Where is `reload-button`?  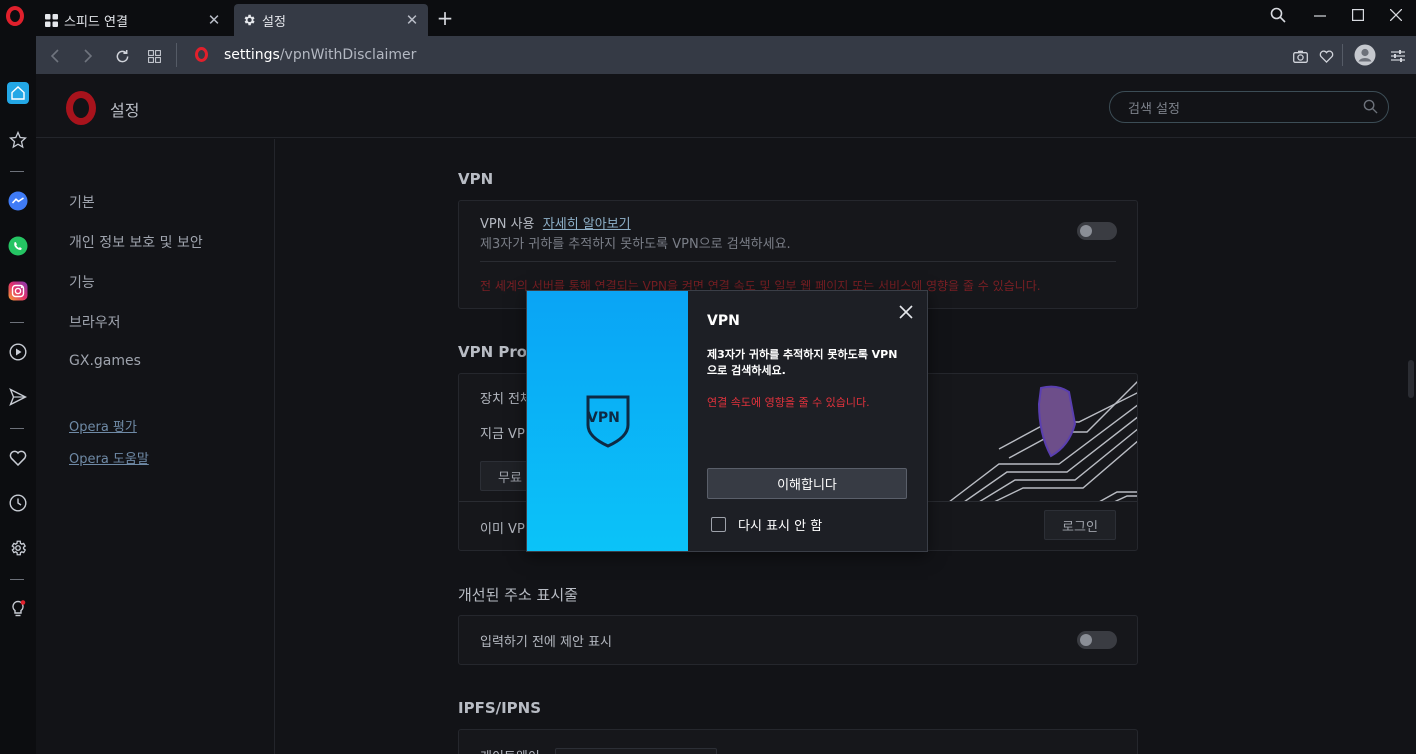 reload-button is located at coordinates (122, 56).